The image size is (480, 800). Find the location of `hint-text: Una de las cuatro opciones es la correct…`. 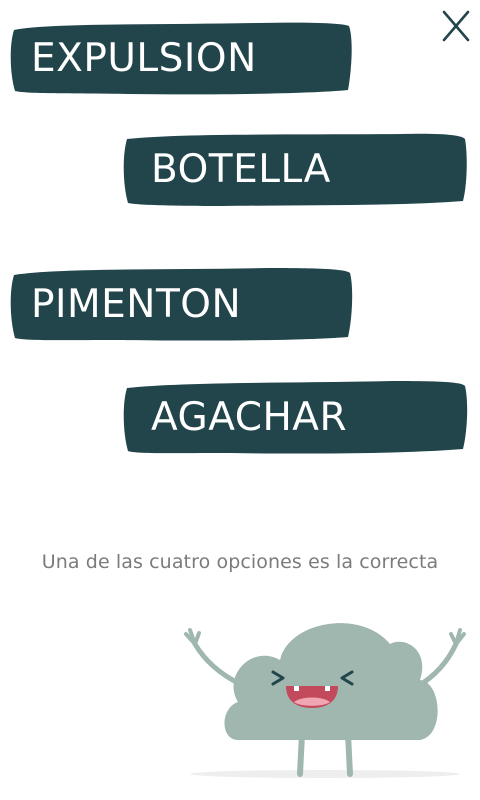

hint-text: Una de las cuatro opciones es la correct… is located at coordinates (240, 562).